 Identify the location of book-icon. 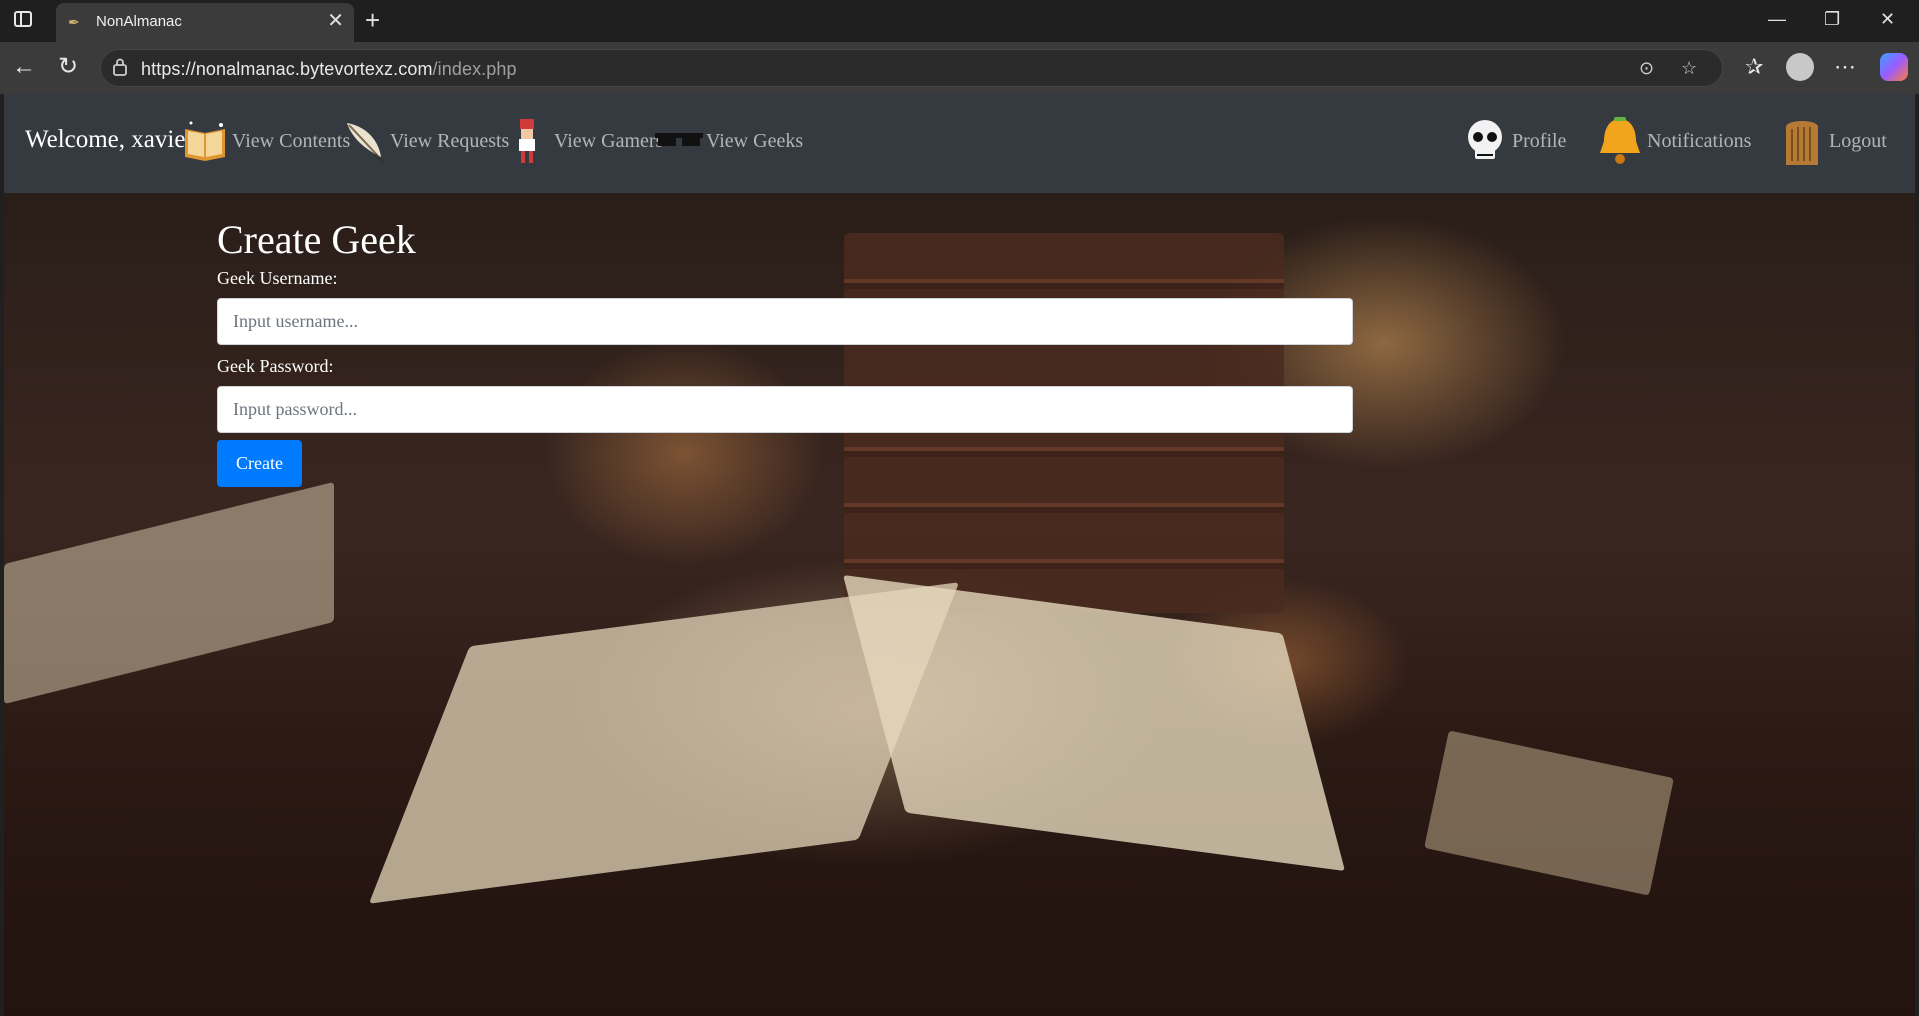
(205, 141).